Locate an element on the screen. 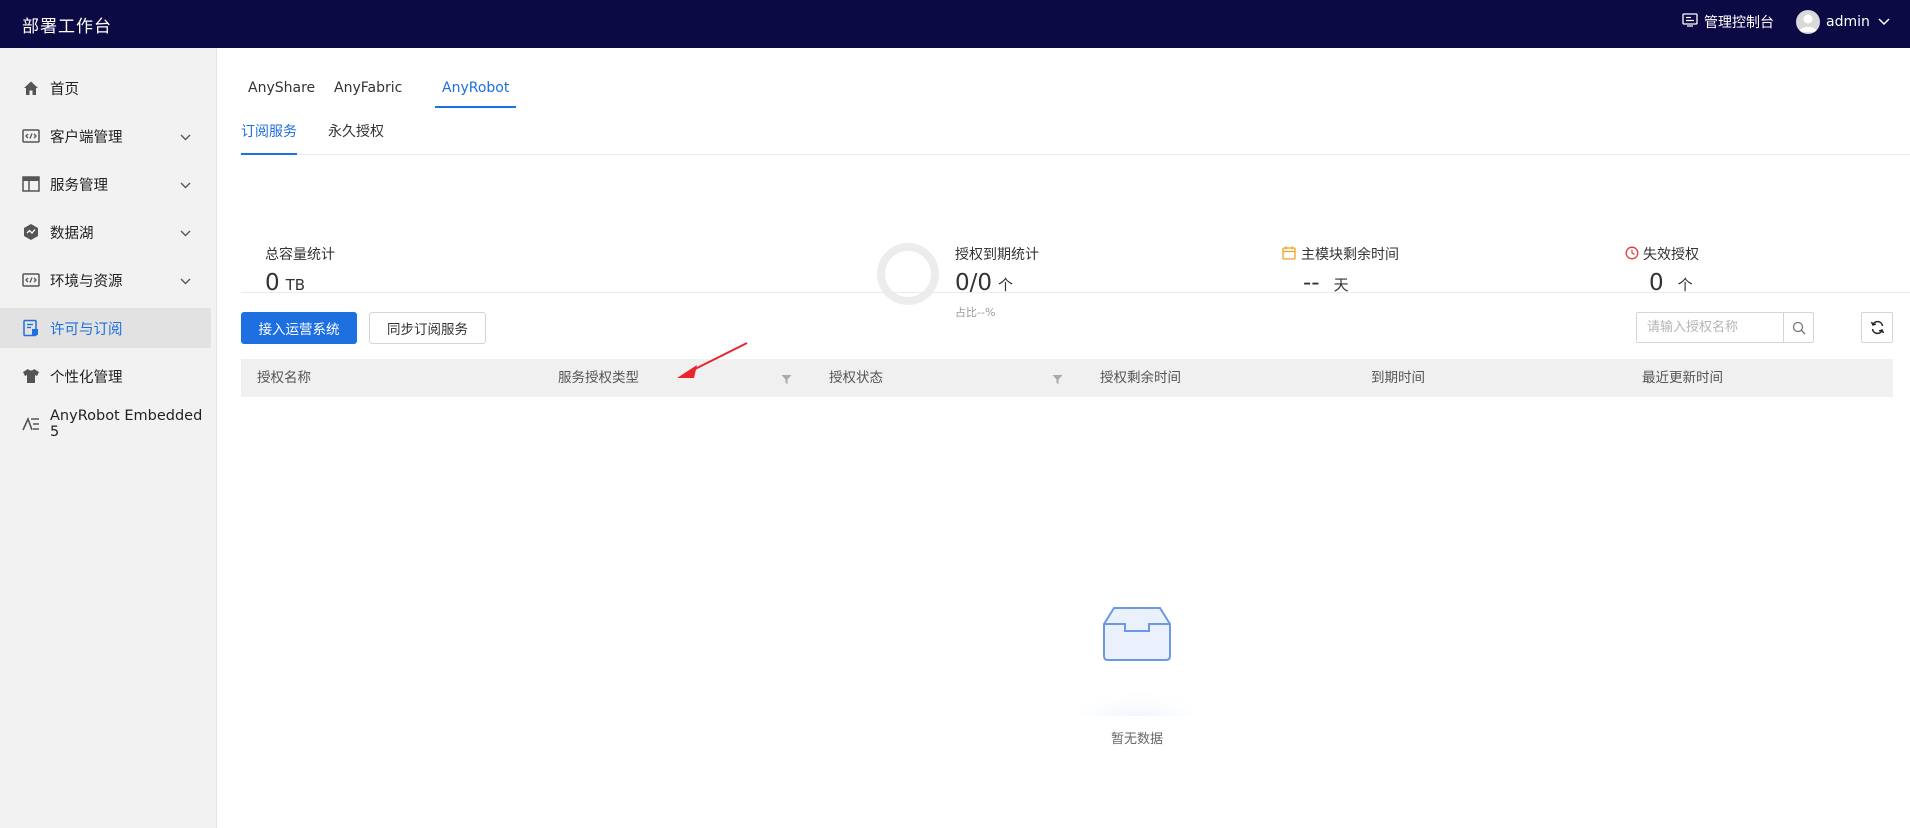 The image size is (1910, 828). search-button is located at coordinates (1798, 327).